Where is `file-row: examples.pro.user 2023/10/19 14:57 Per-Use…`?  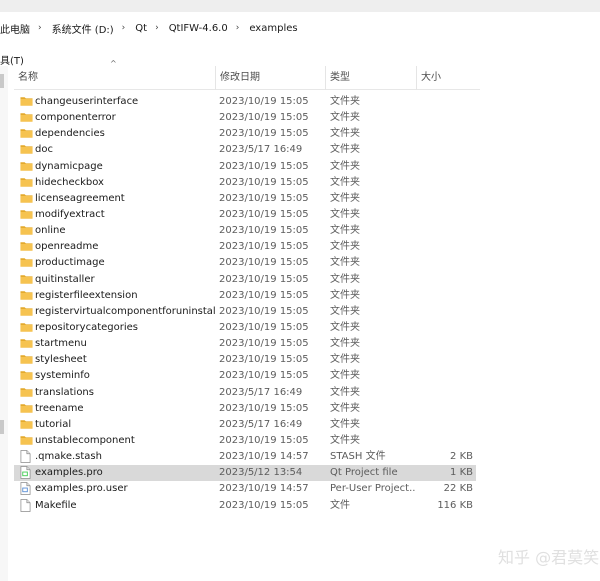
file-row: examples.pro.user 2023/10/19 14:57 Per-Use… is located at coordinates (245, 489).